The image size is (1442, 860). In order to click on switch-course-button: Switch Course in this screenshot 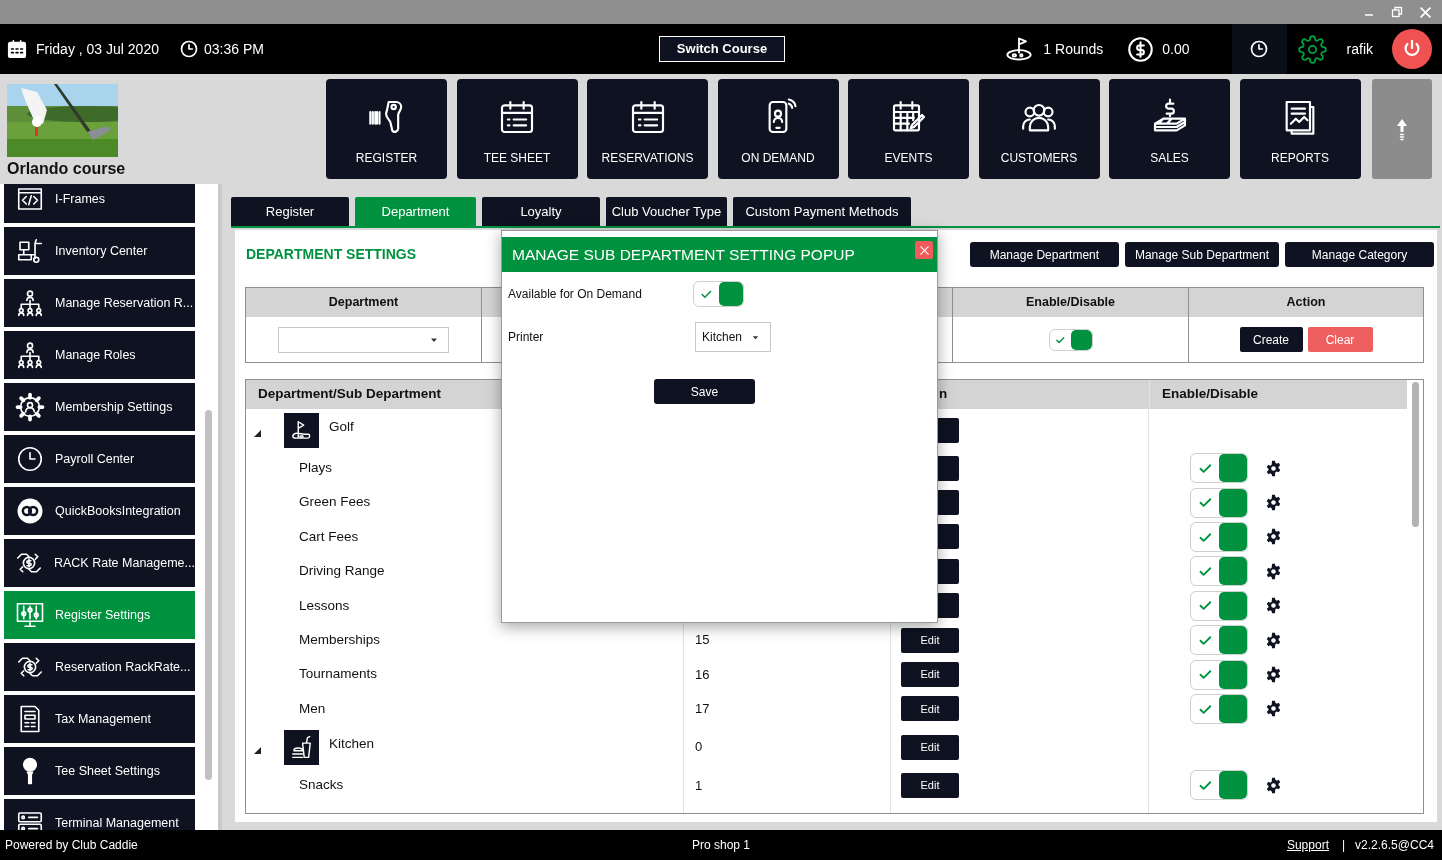, I will do `click(722, 49)`.